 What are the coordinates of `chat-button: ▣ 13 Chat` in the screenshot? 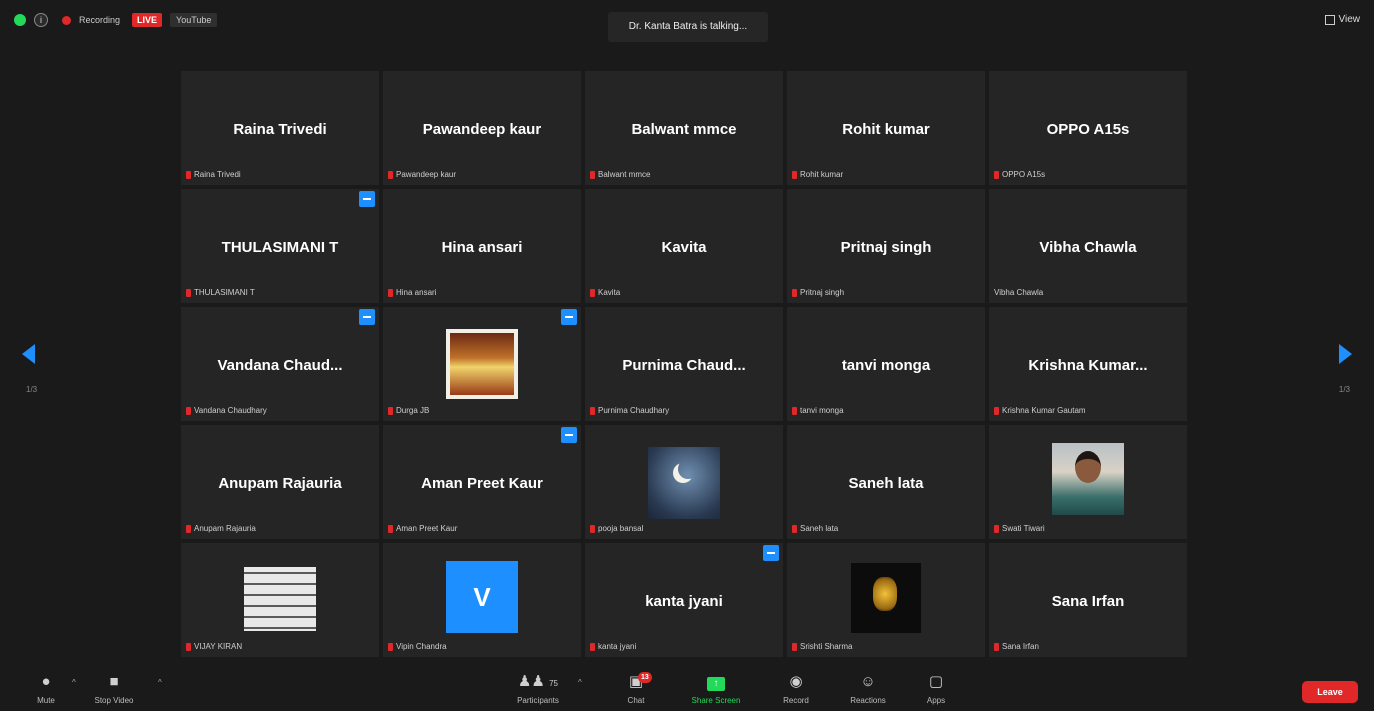 It's located at (636, 688).